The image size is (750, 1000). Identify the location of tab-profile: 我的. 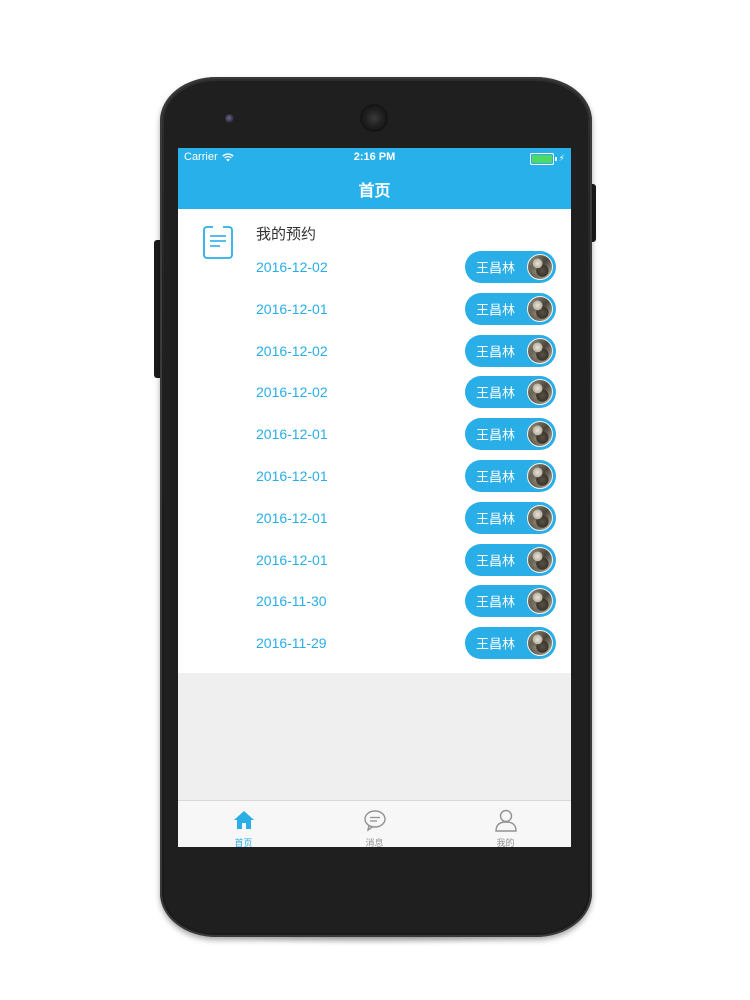
(505, 824).